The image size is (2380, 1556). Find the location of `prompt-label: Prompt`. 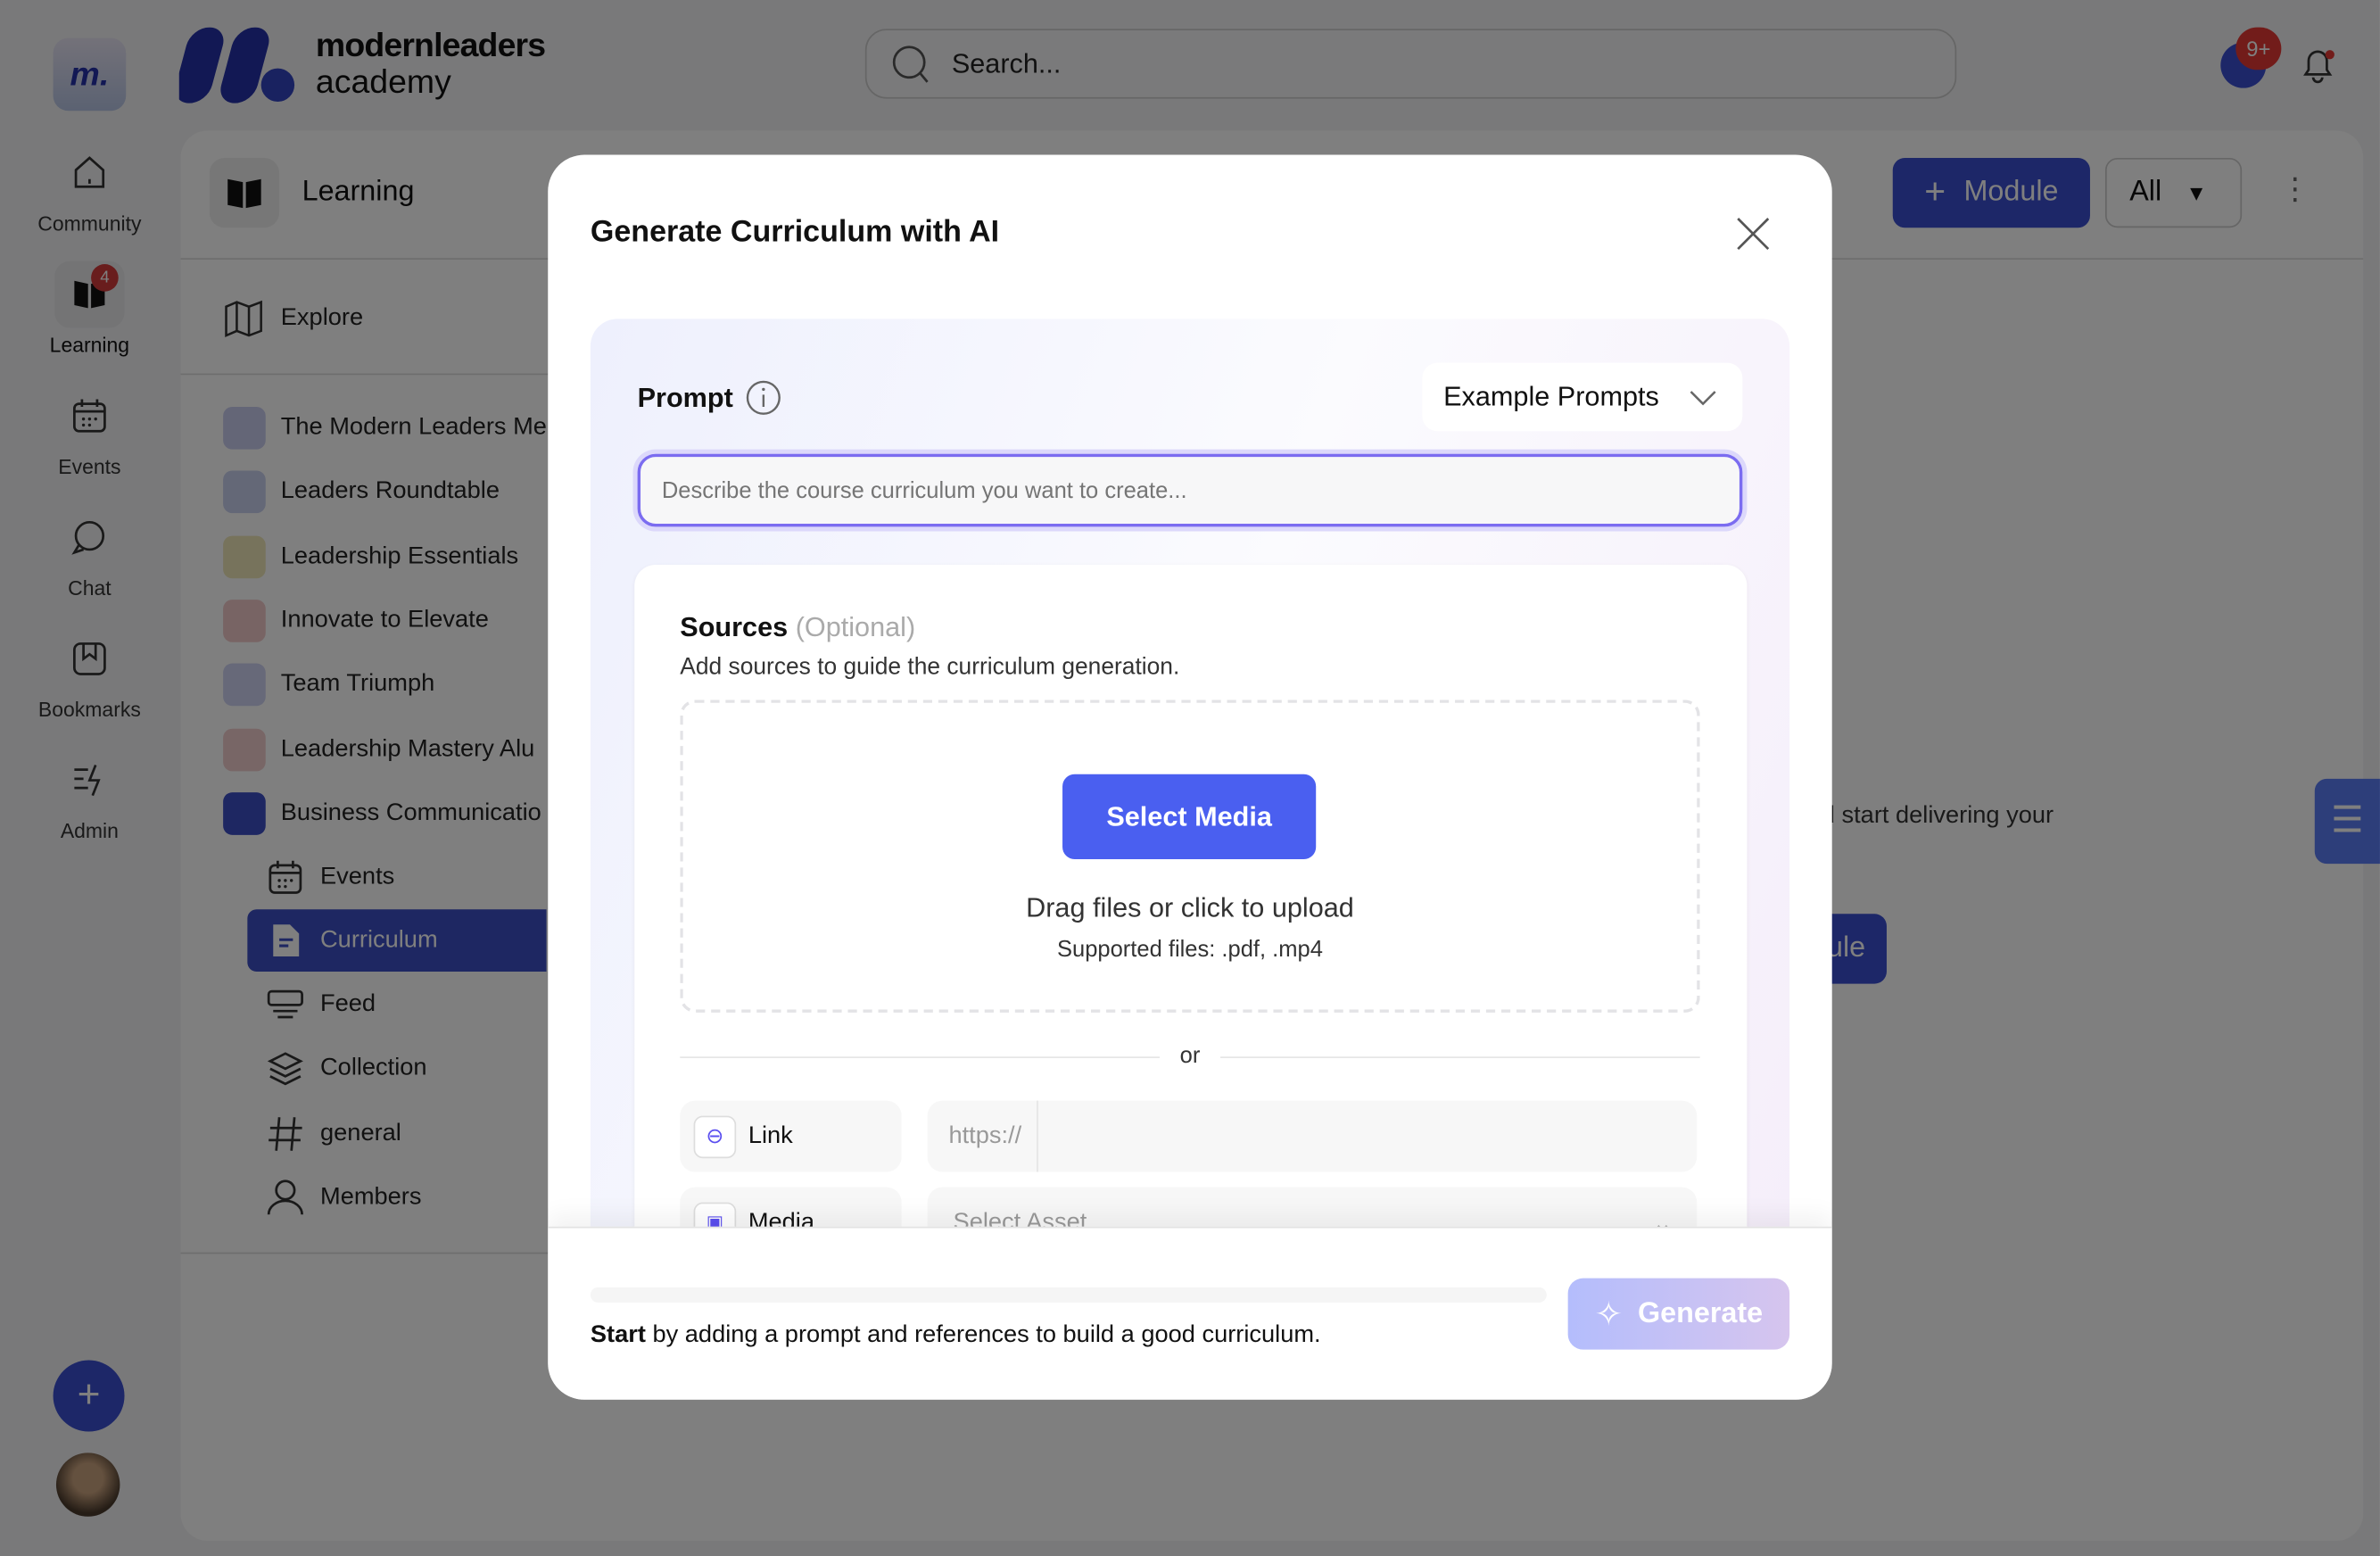

prompt-label: Prompt is located at coordinates (685, 397).